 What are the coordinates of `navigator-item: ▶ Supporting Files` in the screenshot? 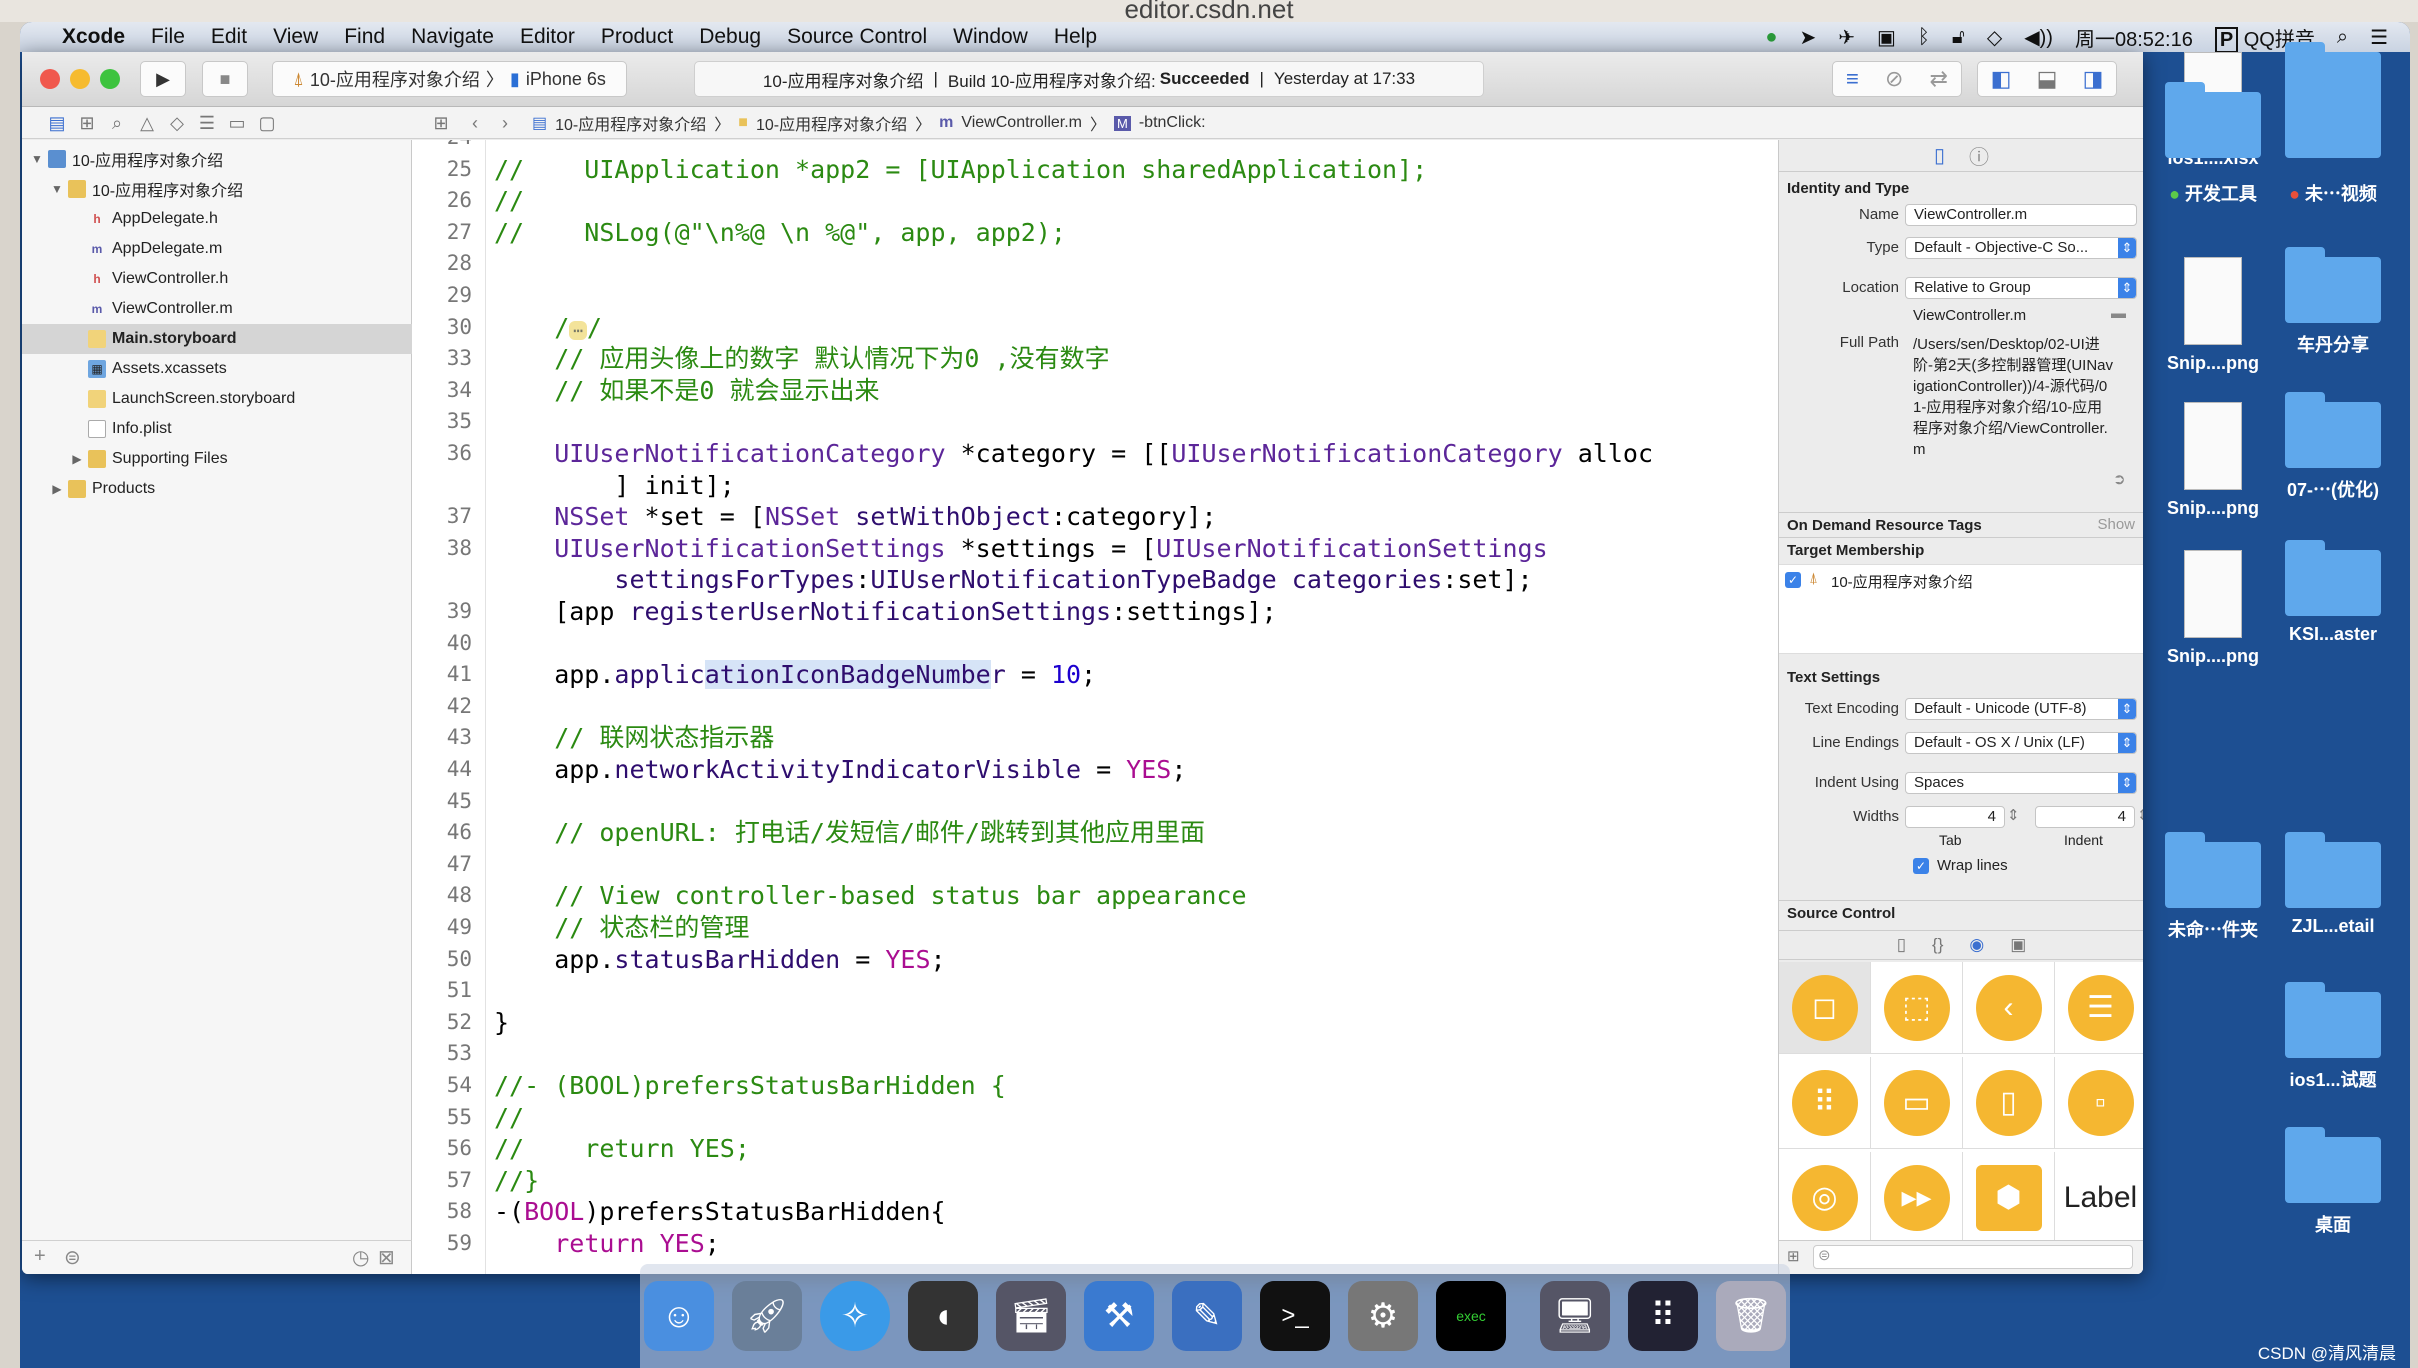 It's located at (217, 459).